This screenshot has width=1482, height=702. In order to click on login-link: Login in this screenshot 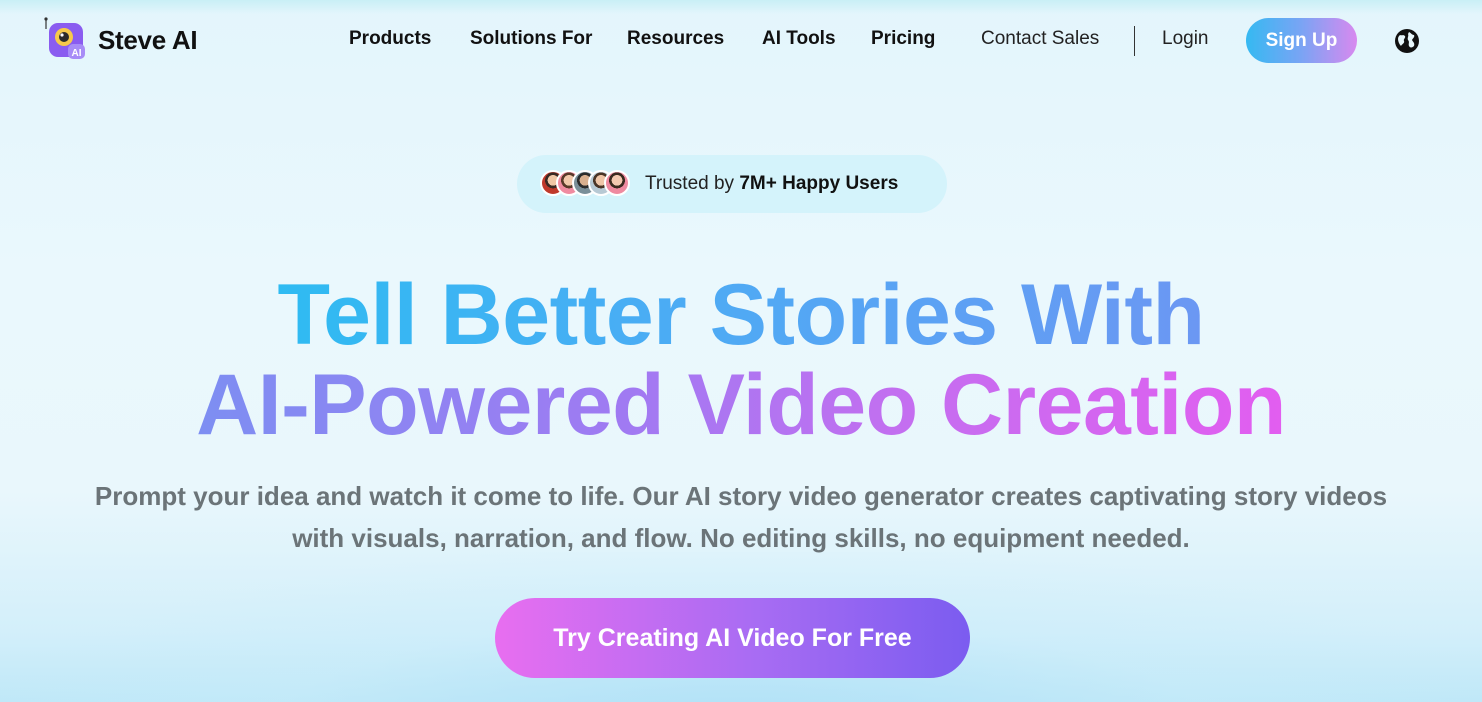, I will do `click(1185, 39)`.